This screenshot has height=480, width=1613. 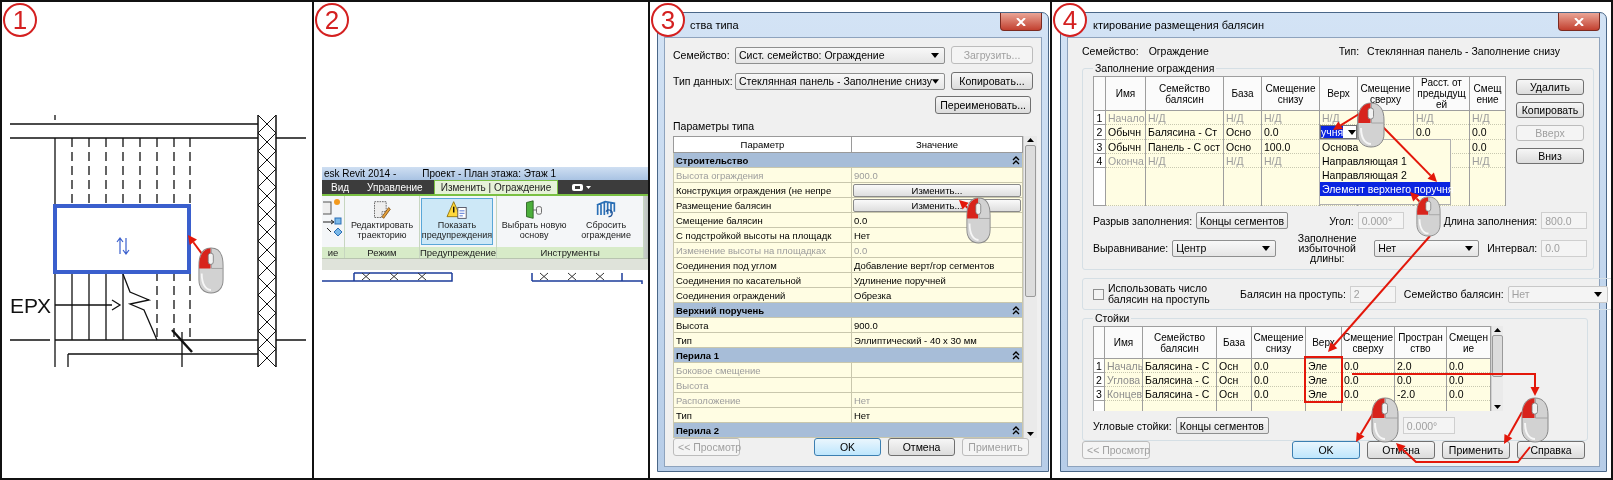 What do you see at coordinates (1123, 342) in the screenshot?
I see `column-header: Имя` at bounding box center [1123, 342].